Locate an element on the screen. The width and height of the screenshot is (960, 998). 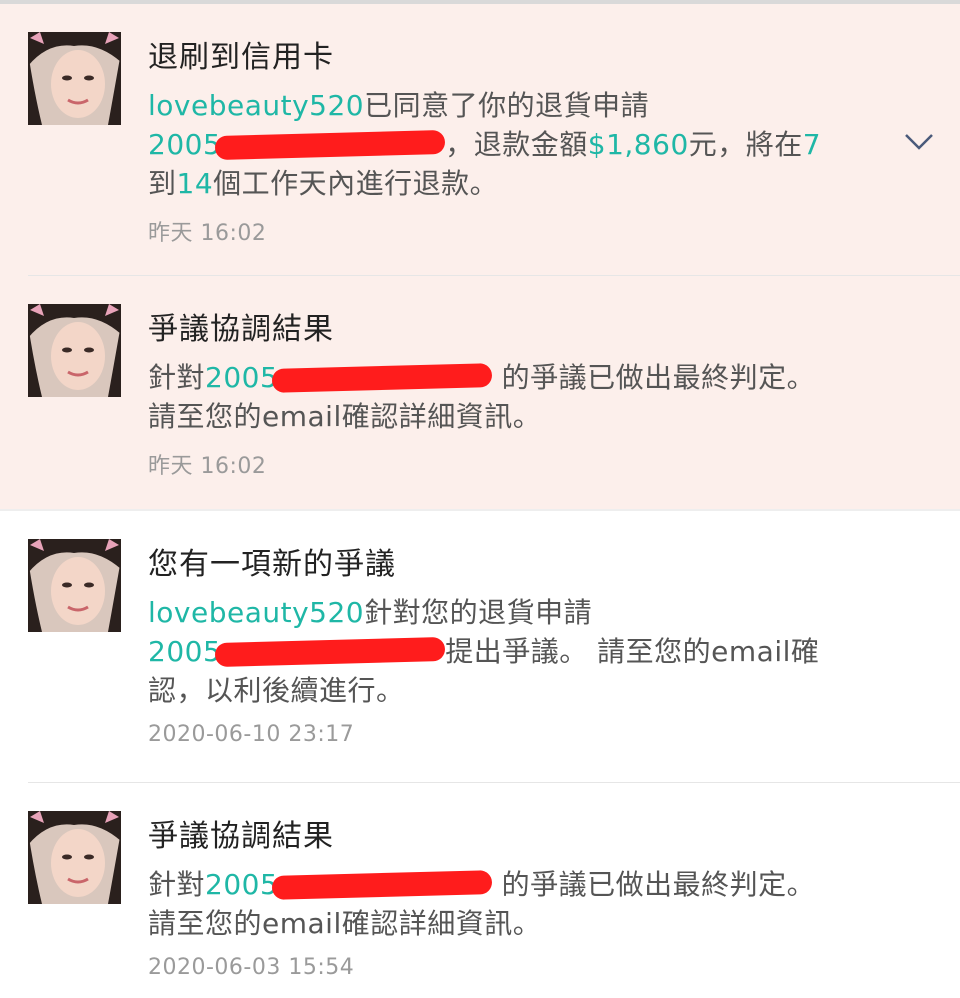
chevron-down-icon is located at coordinates (919, 142).